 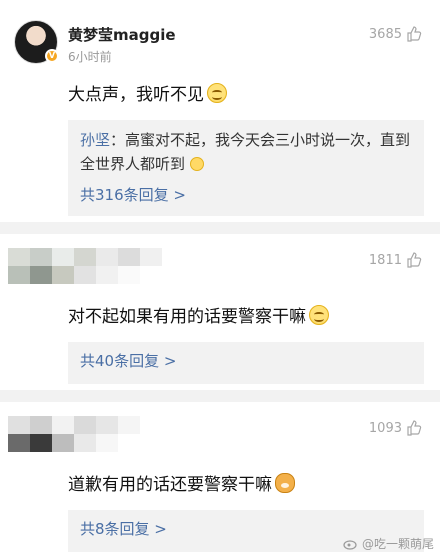 I want to click on comment-text: 道歉有用的话还要警察干嘛, so click(x=181, y=482).